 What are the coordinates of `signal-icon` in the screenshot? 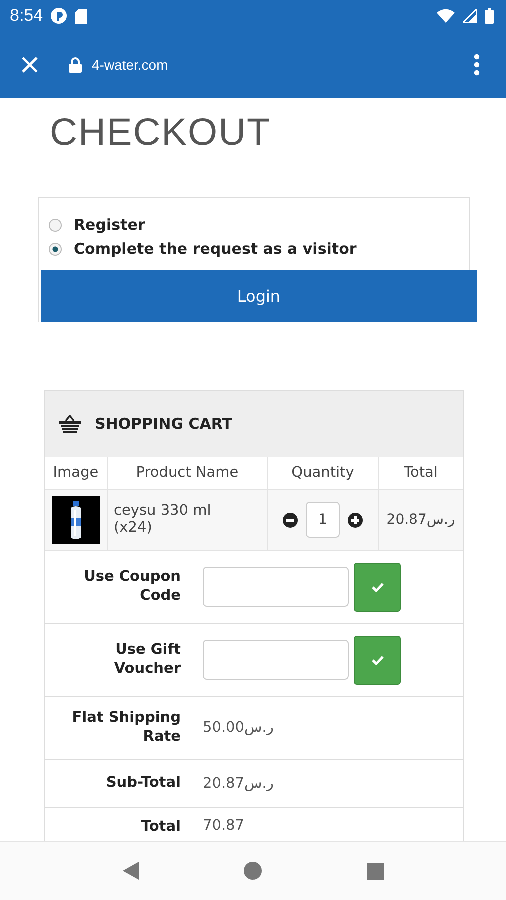 It's located at (470, 16).